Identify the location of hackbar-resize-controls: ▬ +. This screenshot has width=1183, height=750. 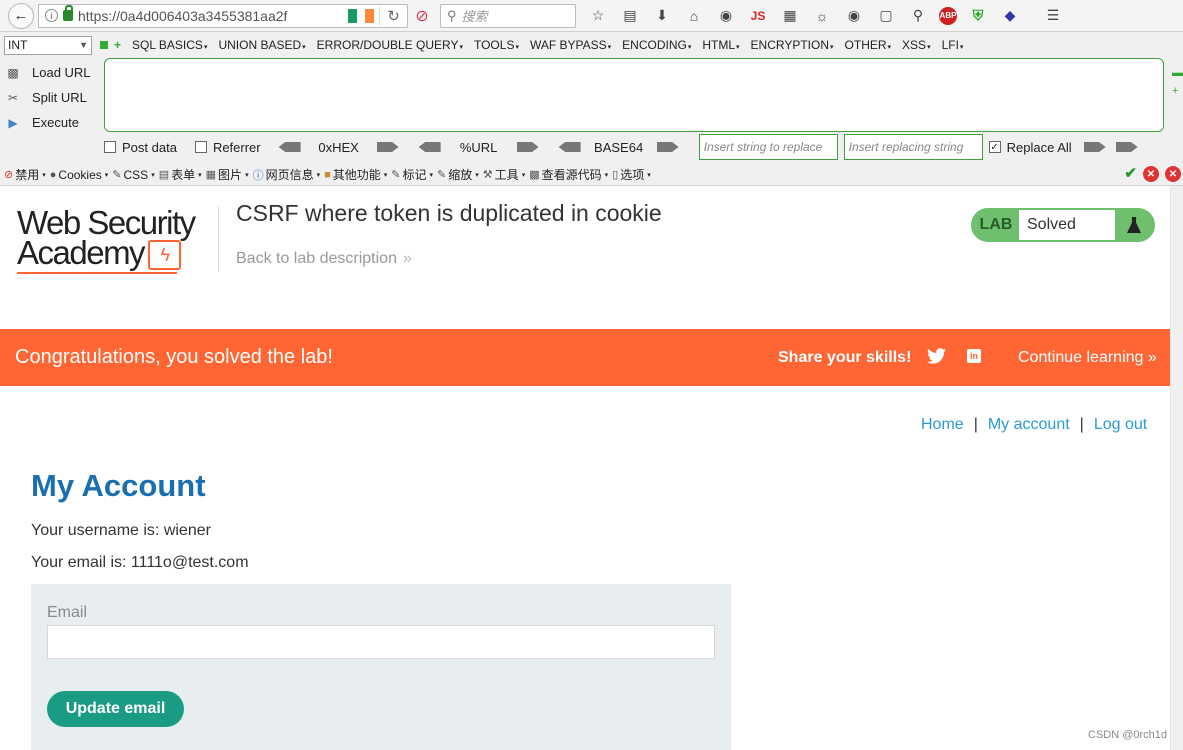
(1177, 82).